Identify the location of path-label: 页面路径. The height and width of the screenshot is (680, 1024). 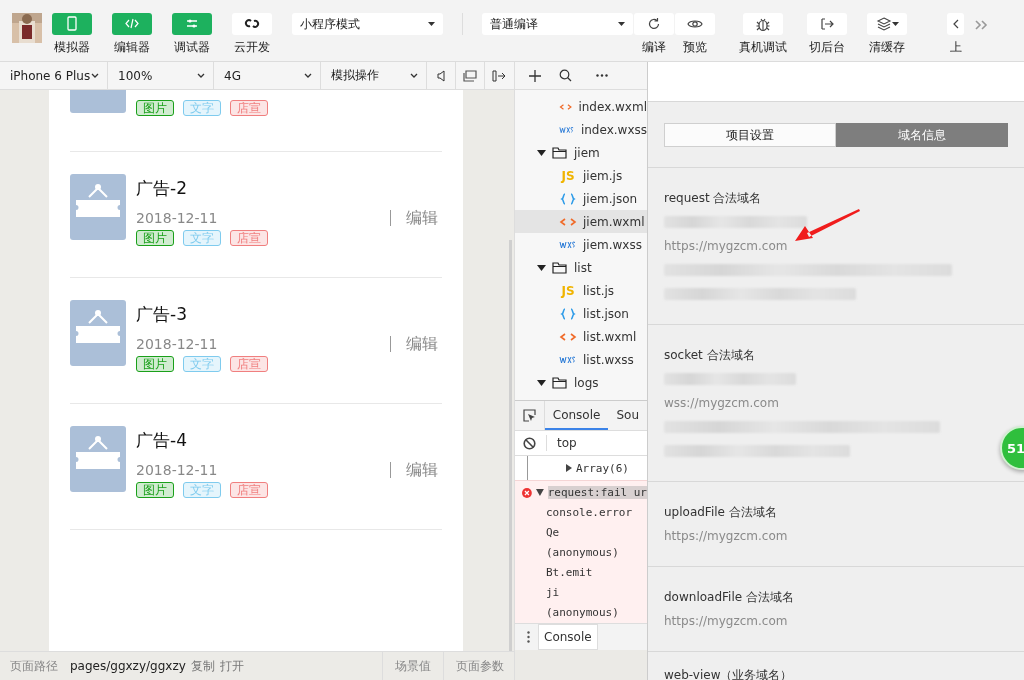
(34, 666).